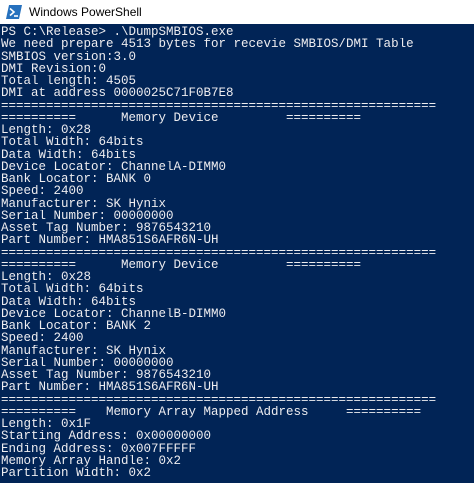  I want to click on console-line: Memory Array Handle: 0x2, so click(91, 460).